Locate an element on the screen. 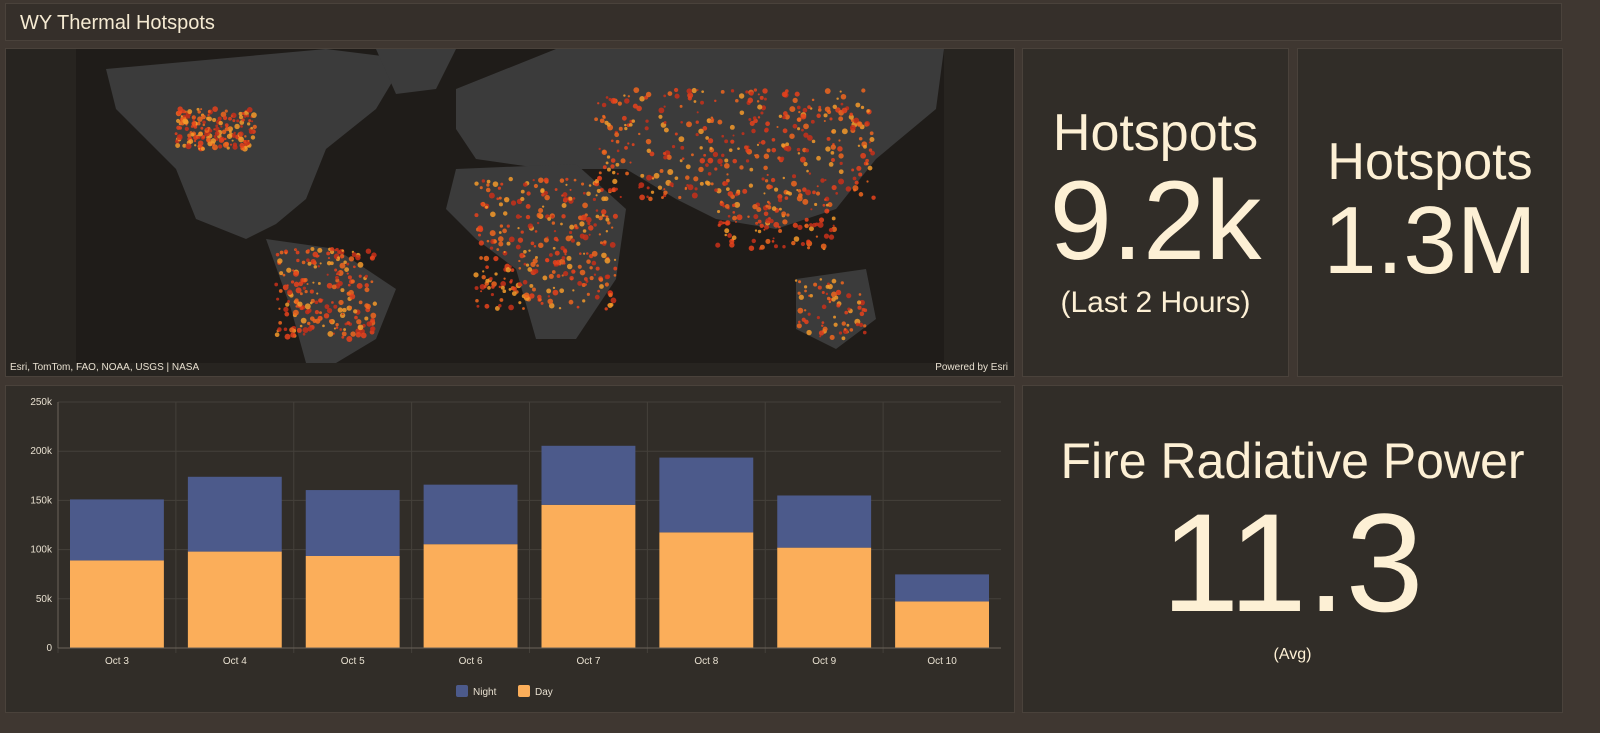 The width and height of the screenshot is (1600, 733). map-attribution: Esri, TomTom, FAO, NOAA, USGS | NASA is located at coordinates (104, 367).